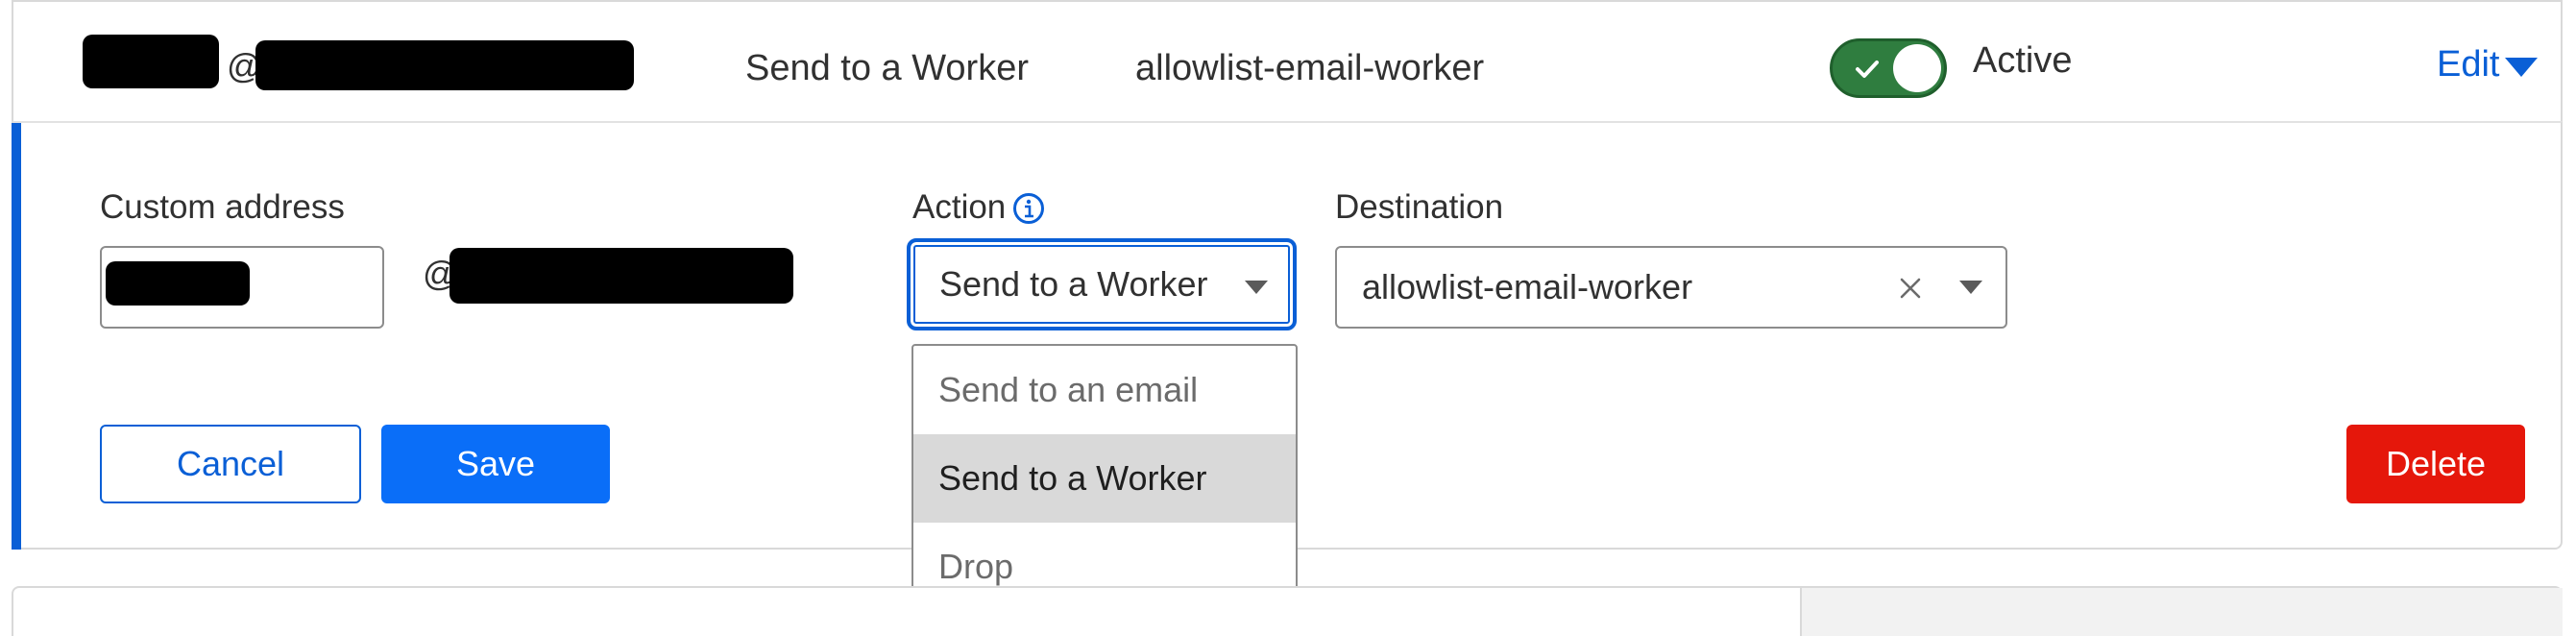 The height and width of the screenshot is (636, 2576). Describe the element at coordinates (959, 207) in the screenshot. I see `action-label: Action` at that location.